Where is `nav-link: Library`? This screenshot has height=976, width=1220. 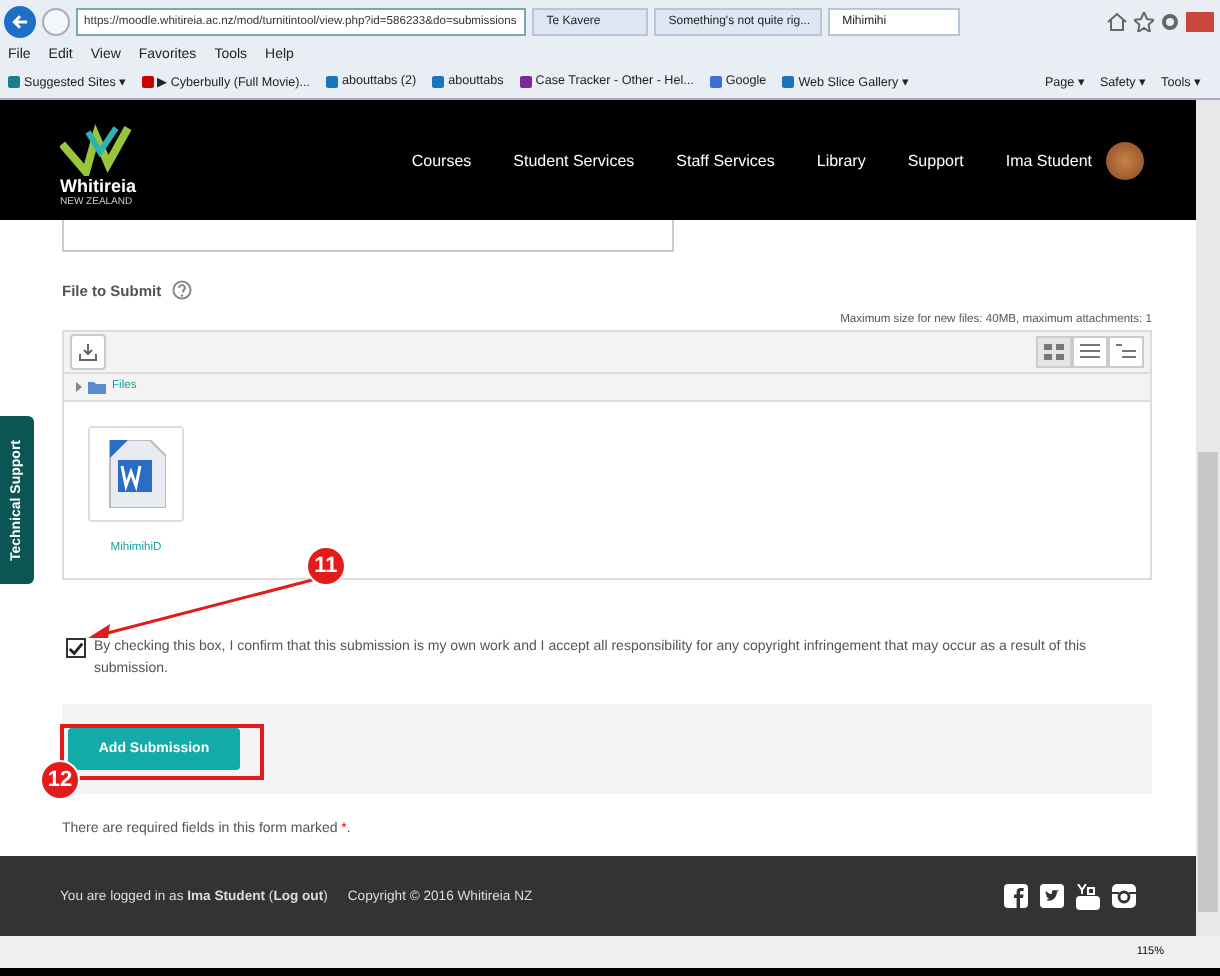 nav-link: Library is located at coordinates (841, 160).